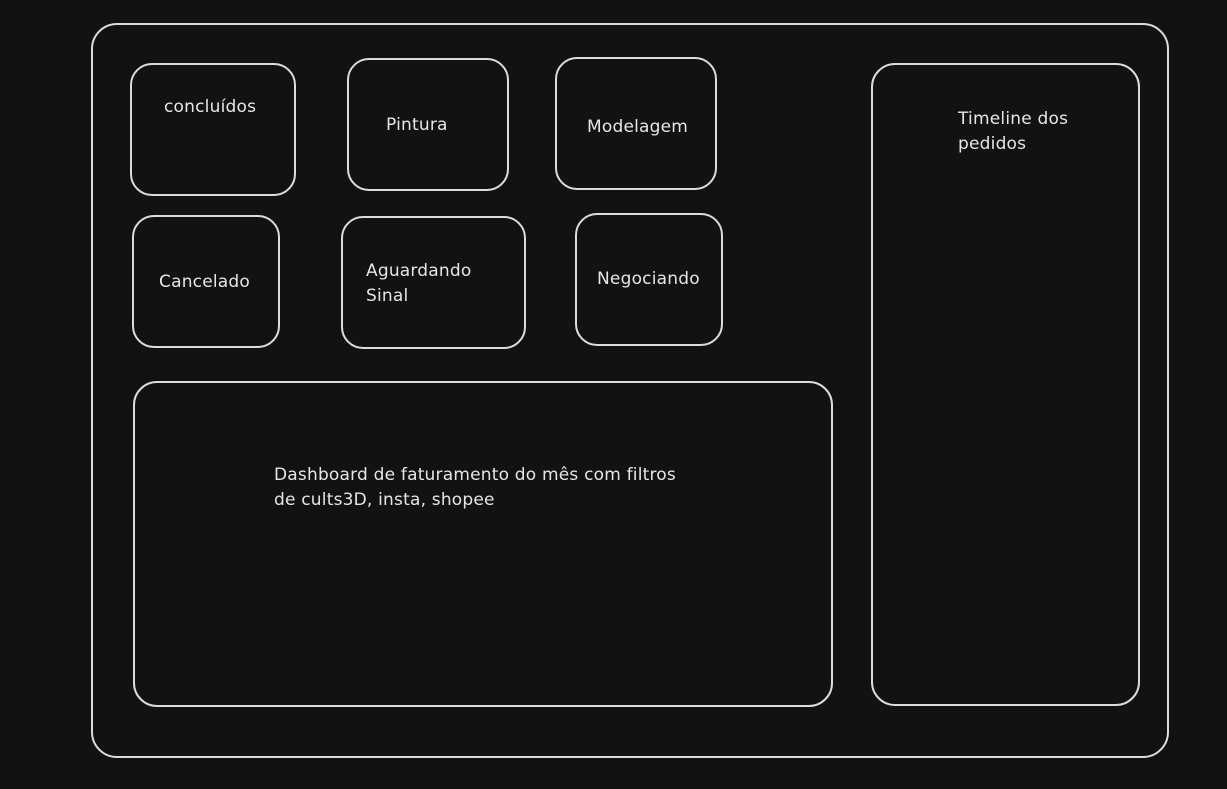 The height and width of the screenshot is (789, 1227). What do you see at coordinates (638, 127) in the screenshot?
I see `tile-modelagem-label: Modelagem` at bounding box center [638, 127].